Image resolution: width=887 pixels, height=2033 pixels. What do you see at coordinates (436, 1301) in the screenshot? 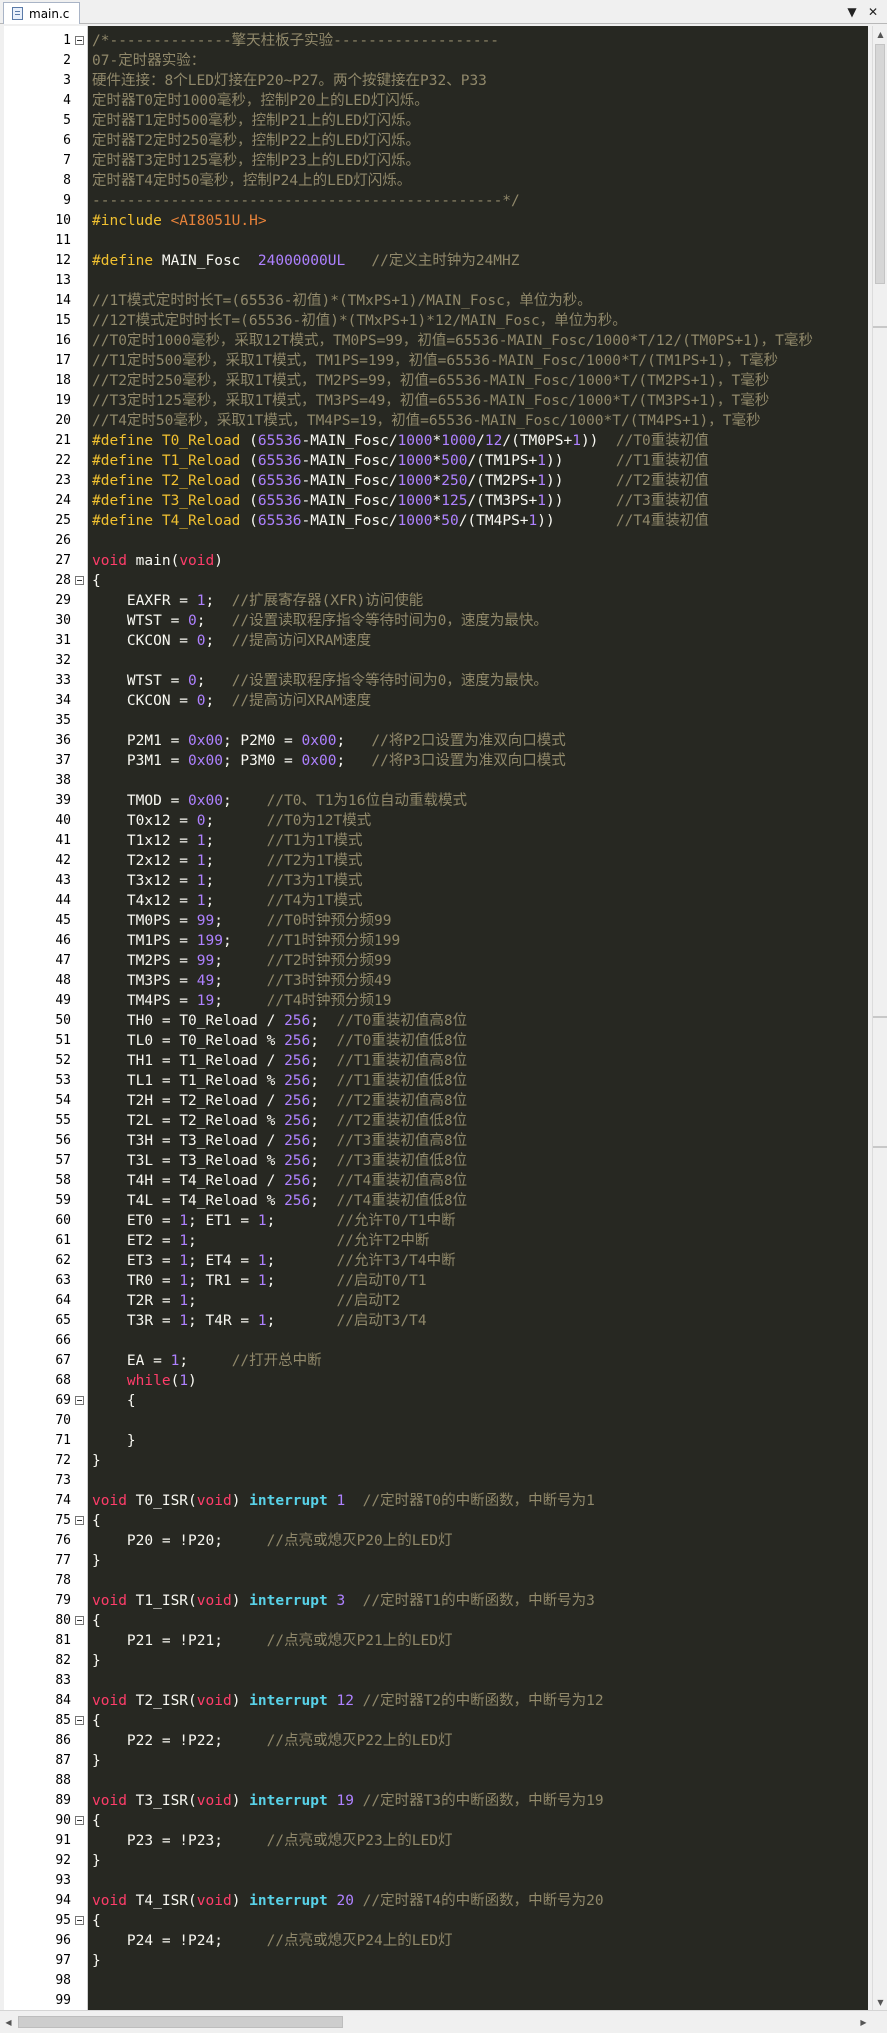
I see `code-line: 64 T2R = 1; //启动T2` at bounding box center [436, 1301].